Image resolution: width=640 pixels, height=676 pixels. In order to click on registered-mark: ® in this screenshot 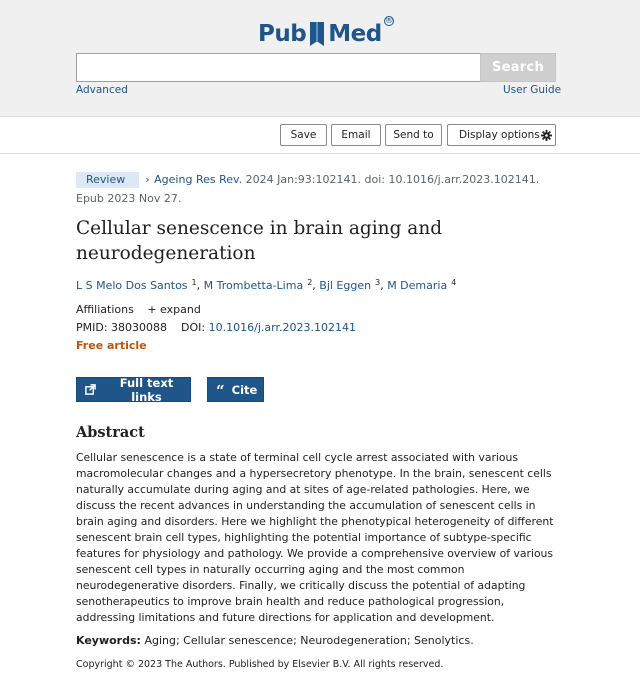, I will do `click(388, 21)`.